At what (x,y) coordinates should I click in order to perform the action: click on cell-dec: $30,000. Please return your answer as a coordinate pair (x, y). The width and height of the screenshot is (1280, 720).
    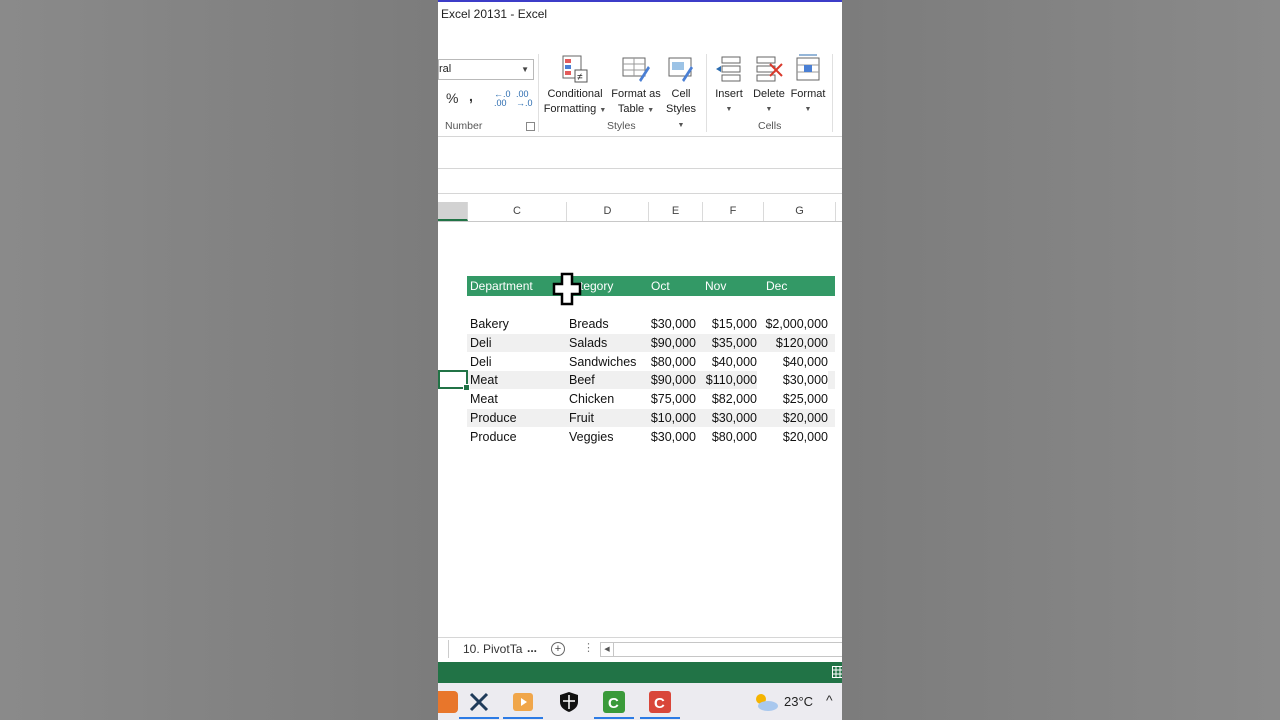
    Looking at the image, I should click on (792, 380).